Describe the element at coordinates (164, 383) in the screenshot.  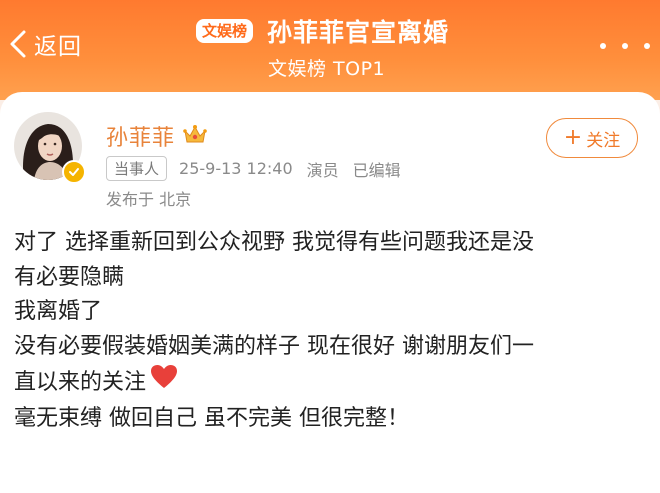
I see `heart-icon` at that location.